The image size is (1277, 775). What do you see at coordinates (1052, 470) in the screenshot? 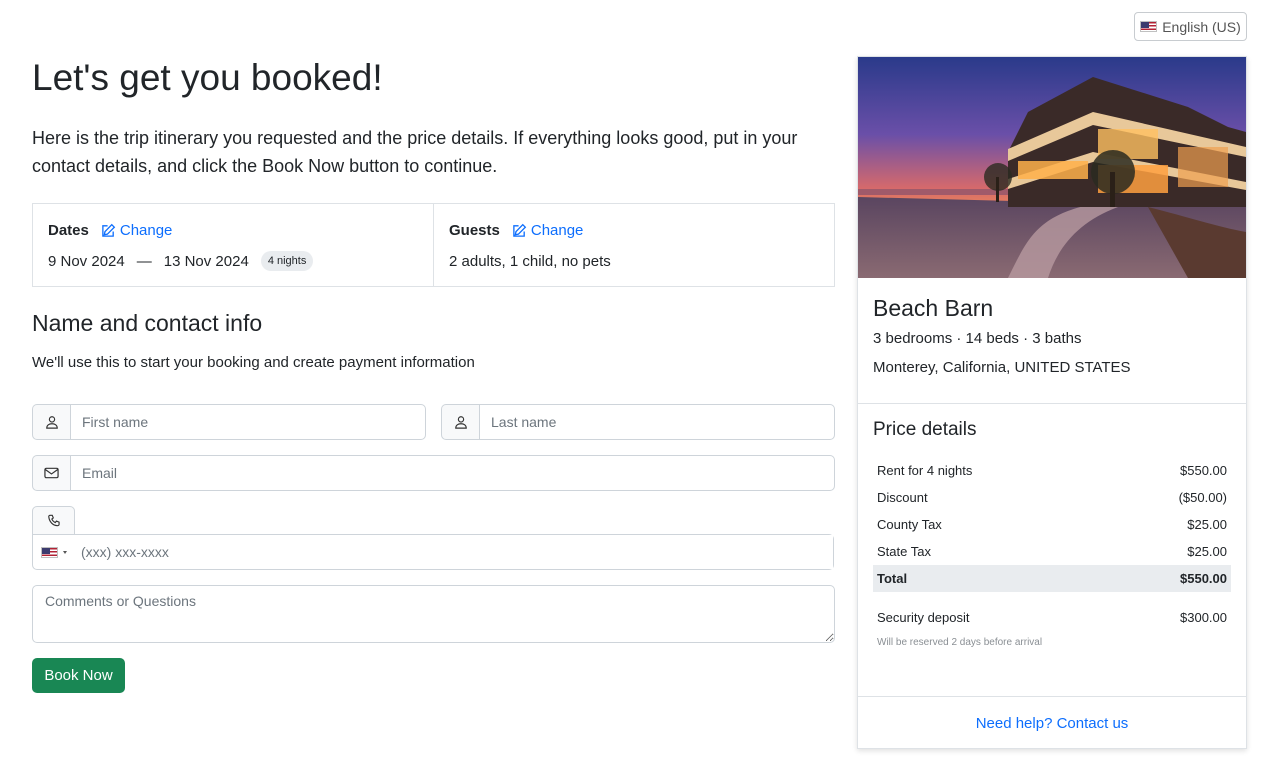
I see `price-row: Rent for 4 nights $550.00` at bounding box center [1052, 470].